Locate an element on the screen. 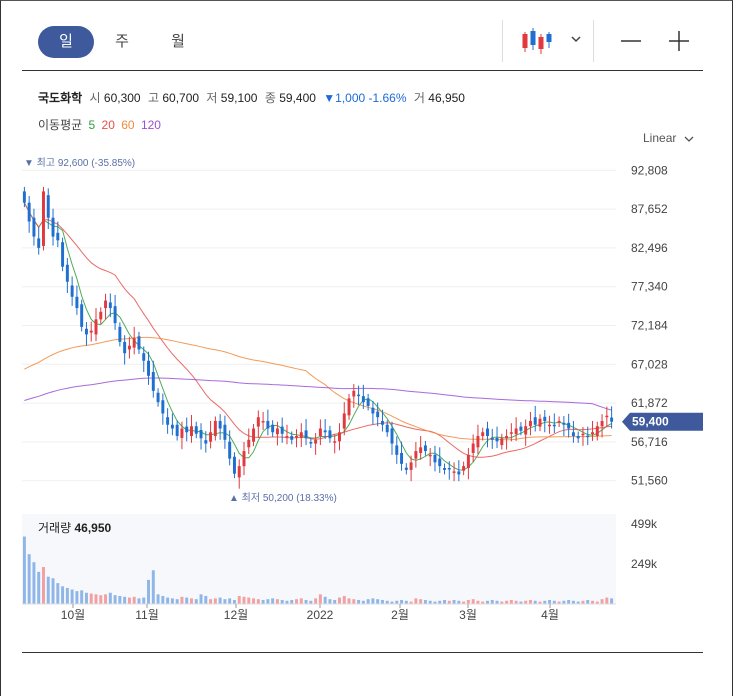  y-tick-label: 56,716 is located at coordinates (649, 442).